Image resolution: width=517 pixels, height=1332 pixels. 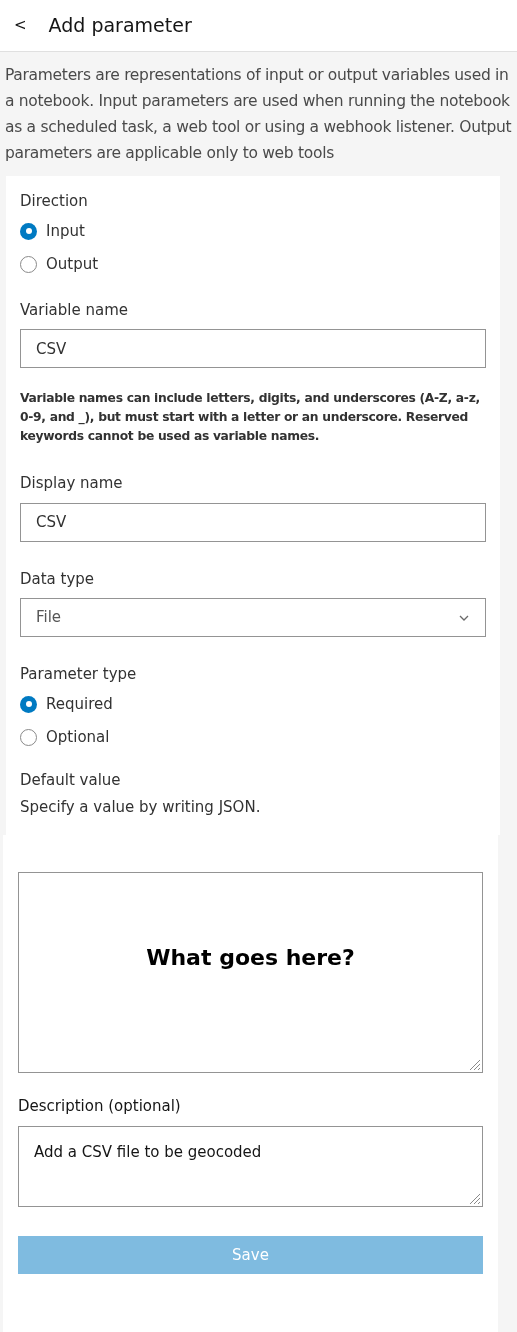 I want to click on radio-label: Required, so click(x=79, y=704).